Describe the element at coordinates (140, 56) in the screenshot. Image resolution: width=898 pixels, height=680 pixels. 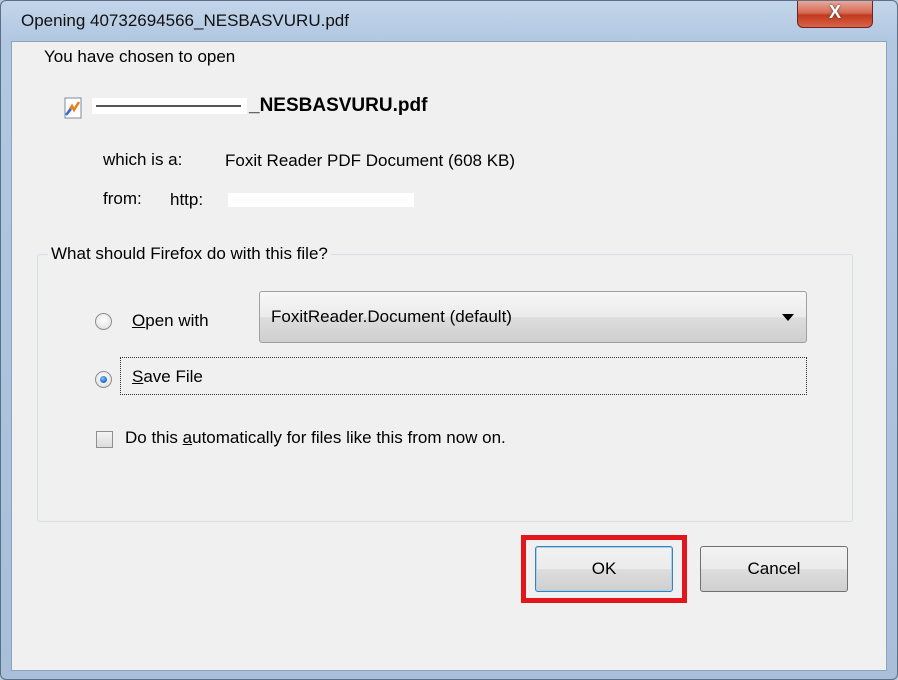
I see `intro-text: You have chosen to open` at that location.